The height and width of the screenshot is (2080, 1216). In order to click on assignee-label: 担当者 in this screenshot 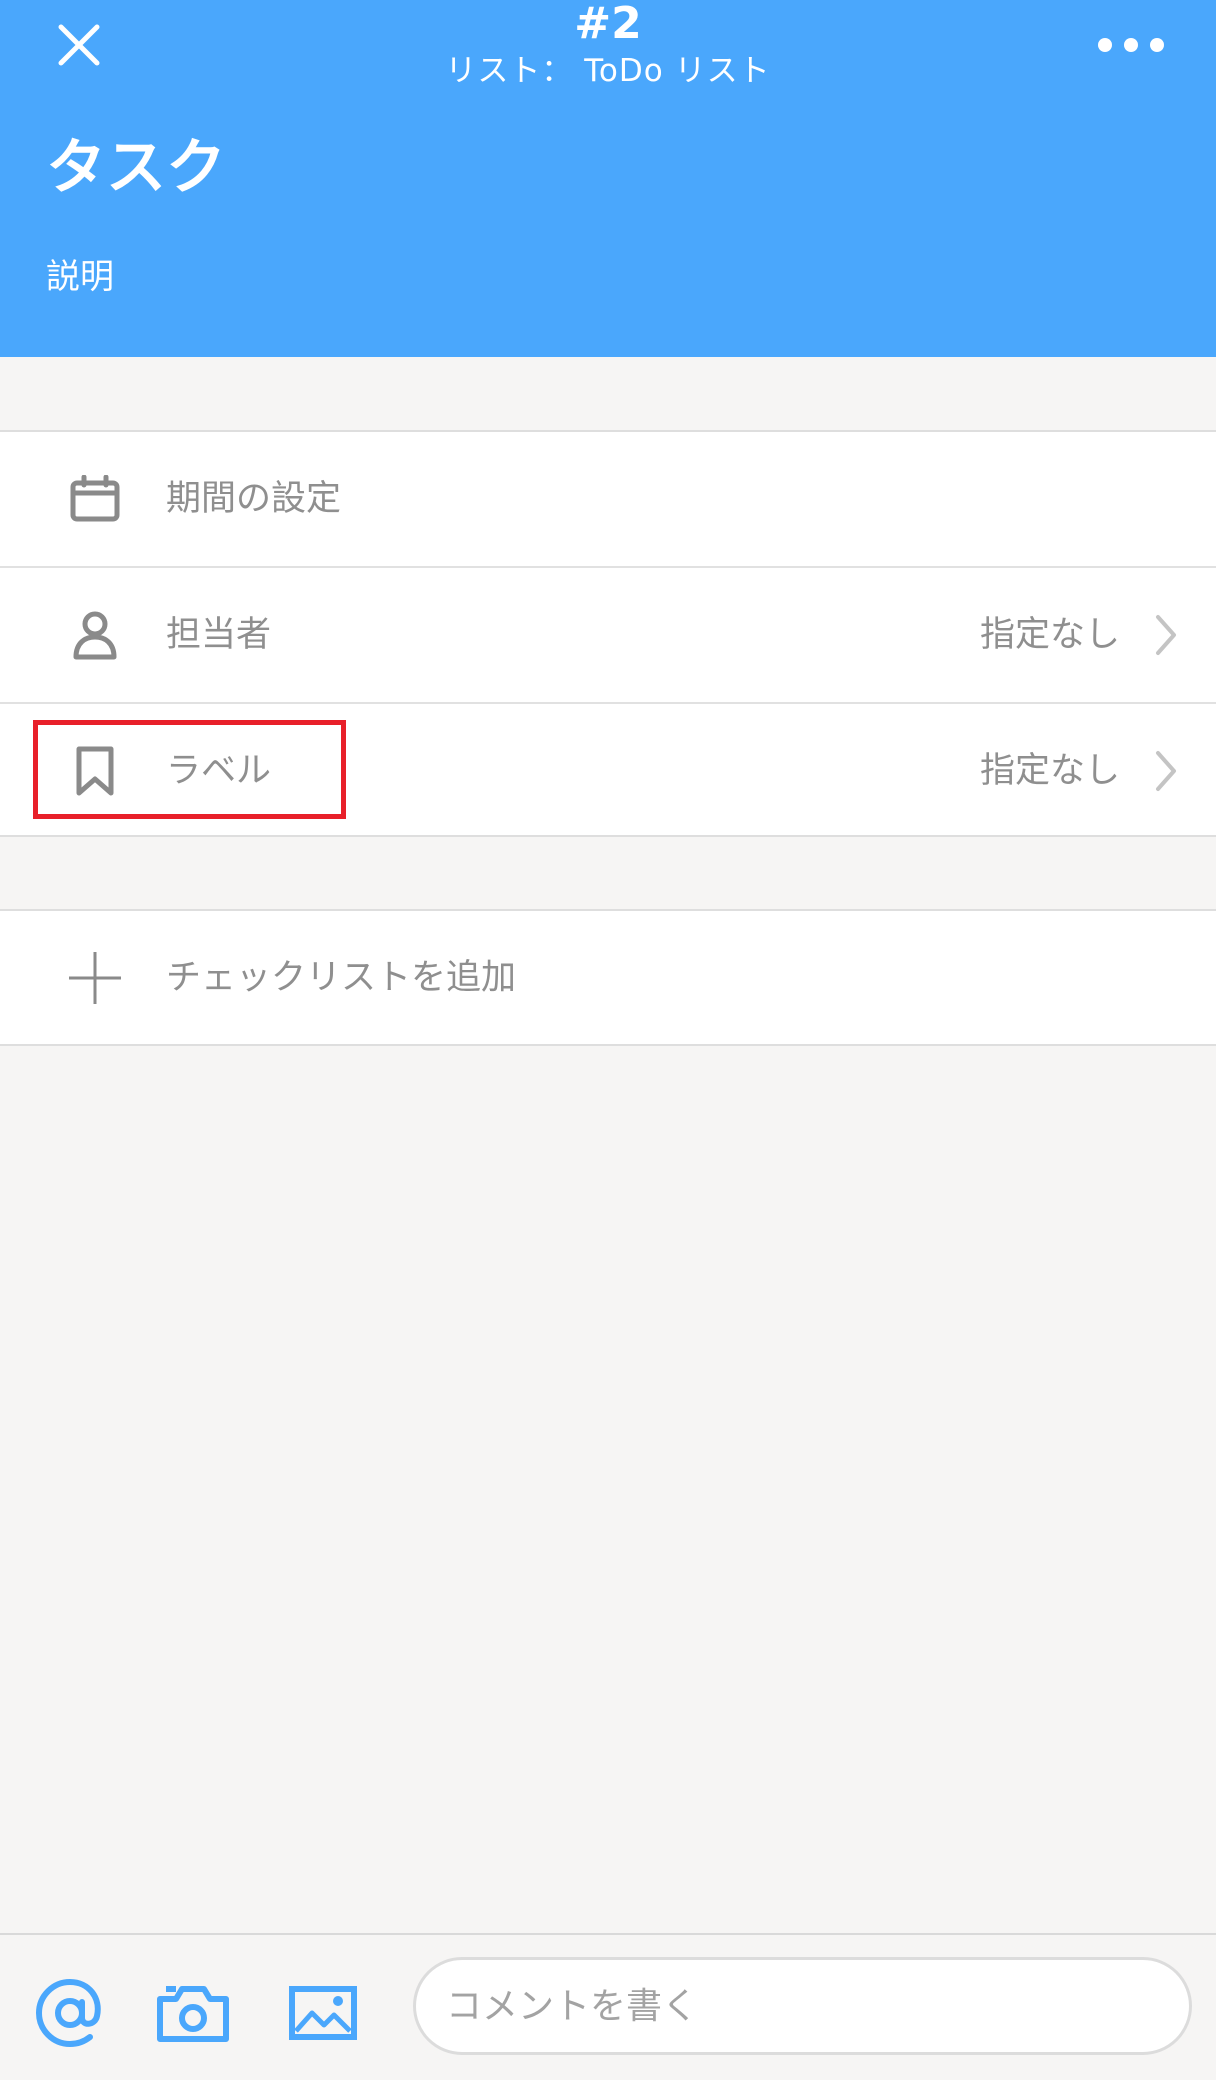, I will do `click(219, 635)`.